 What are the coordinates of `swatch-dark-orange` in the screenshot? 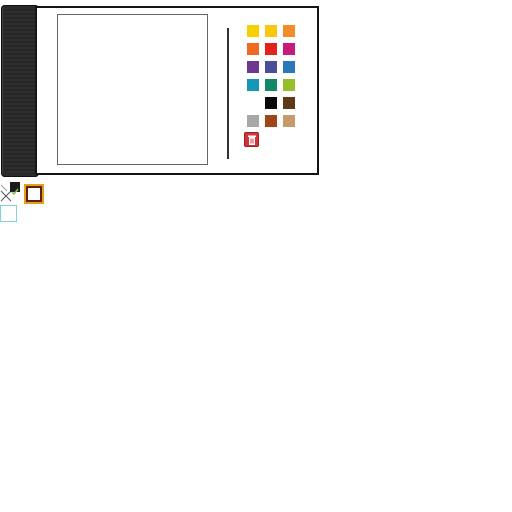 It's located at (253, 49).